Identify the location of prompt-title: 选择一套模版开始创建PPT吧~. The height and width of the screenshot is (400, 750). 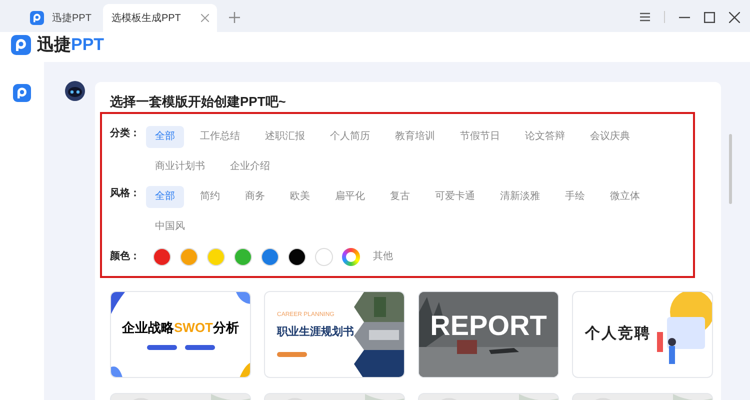
(198, 102).